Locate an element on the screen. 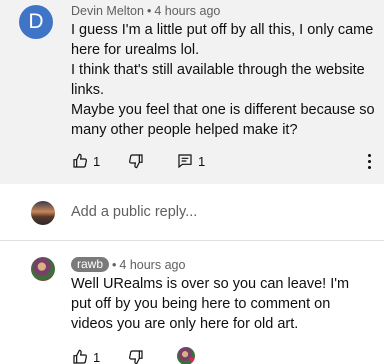 This screenshot has height=364, width=384. comment-meta: Devin Melton • 4 hours ago is located at coordinates (146, 11).